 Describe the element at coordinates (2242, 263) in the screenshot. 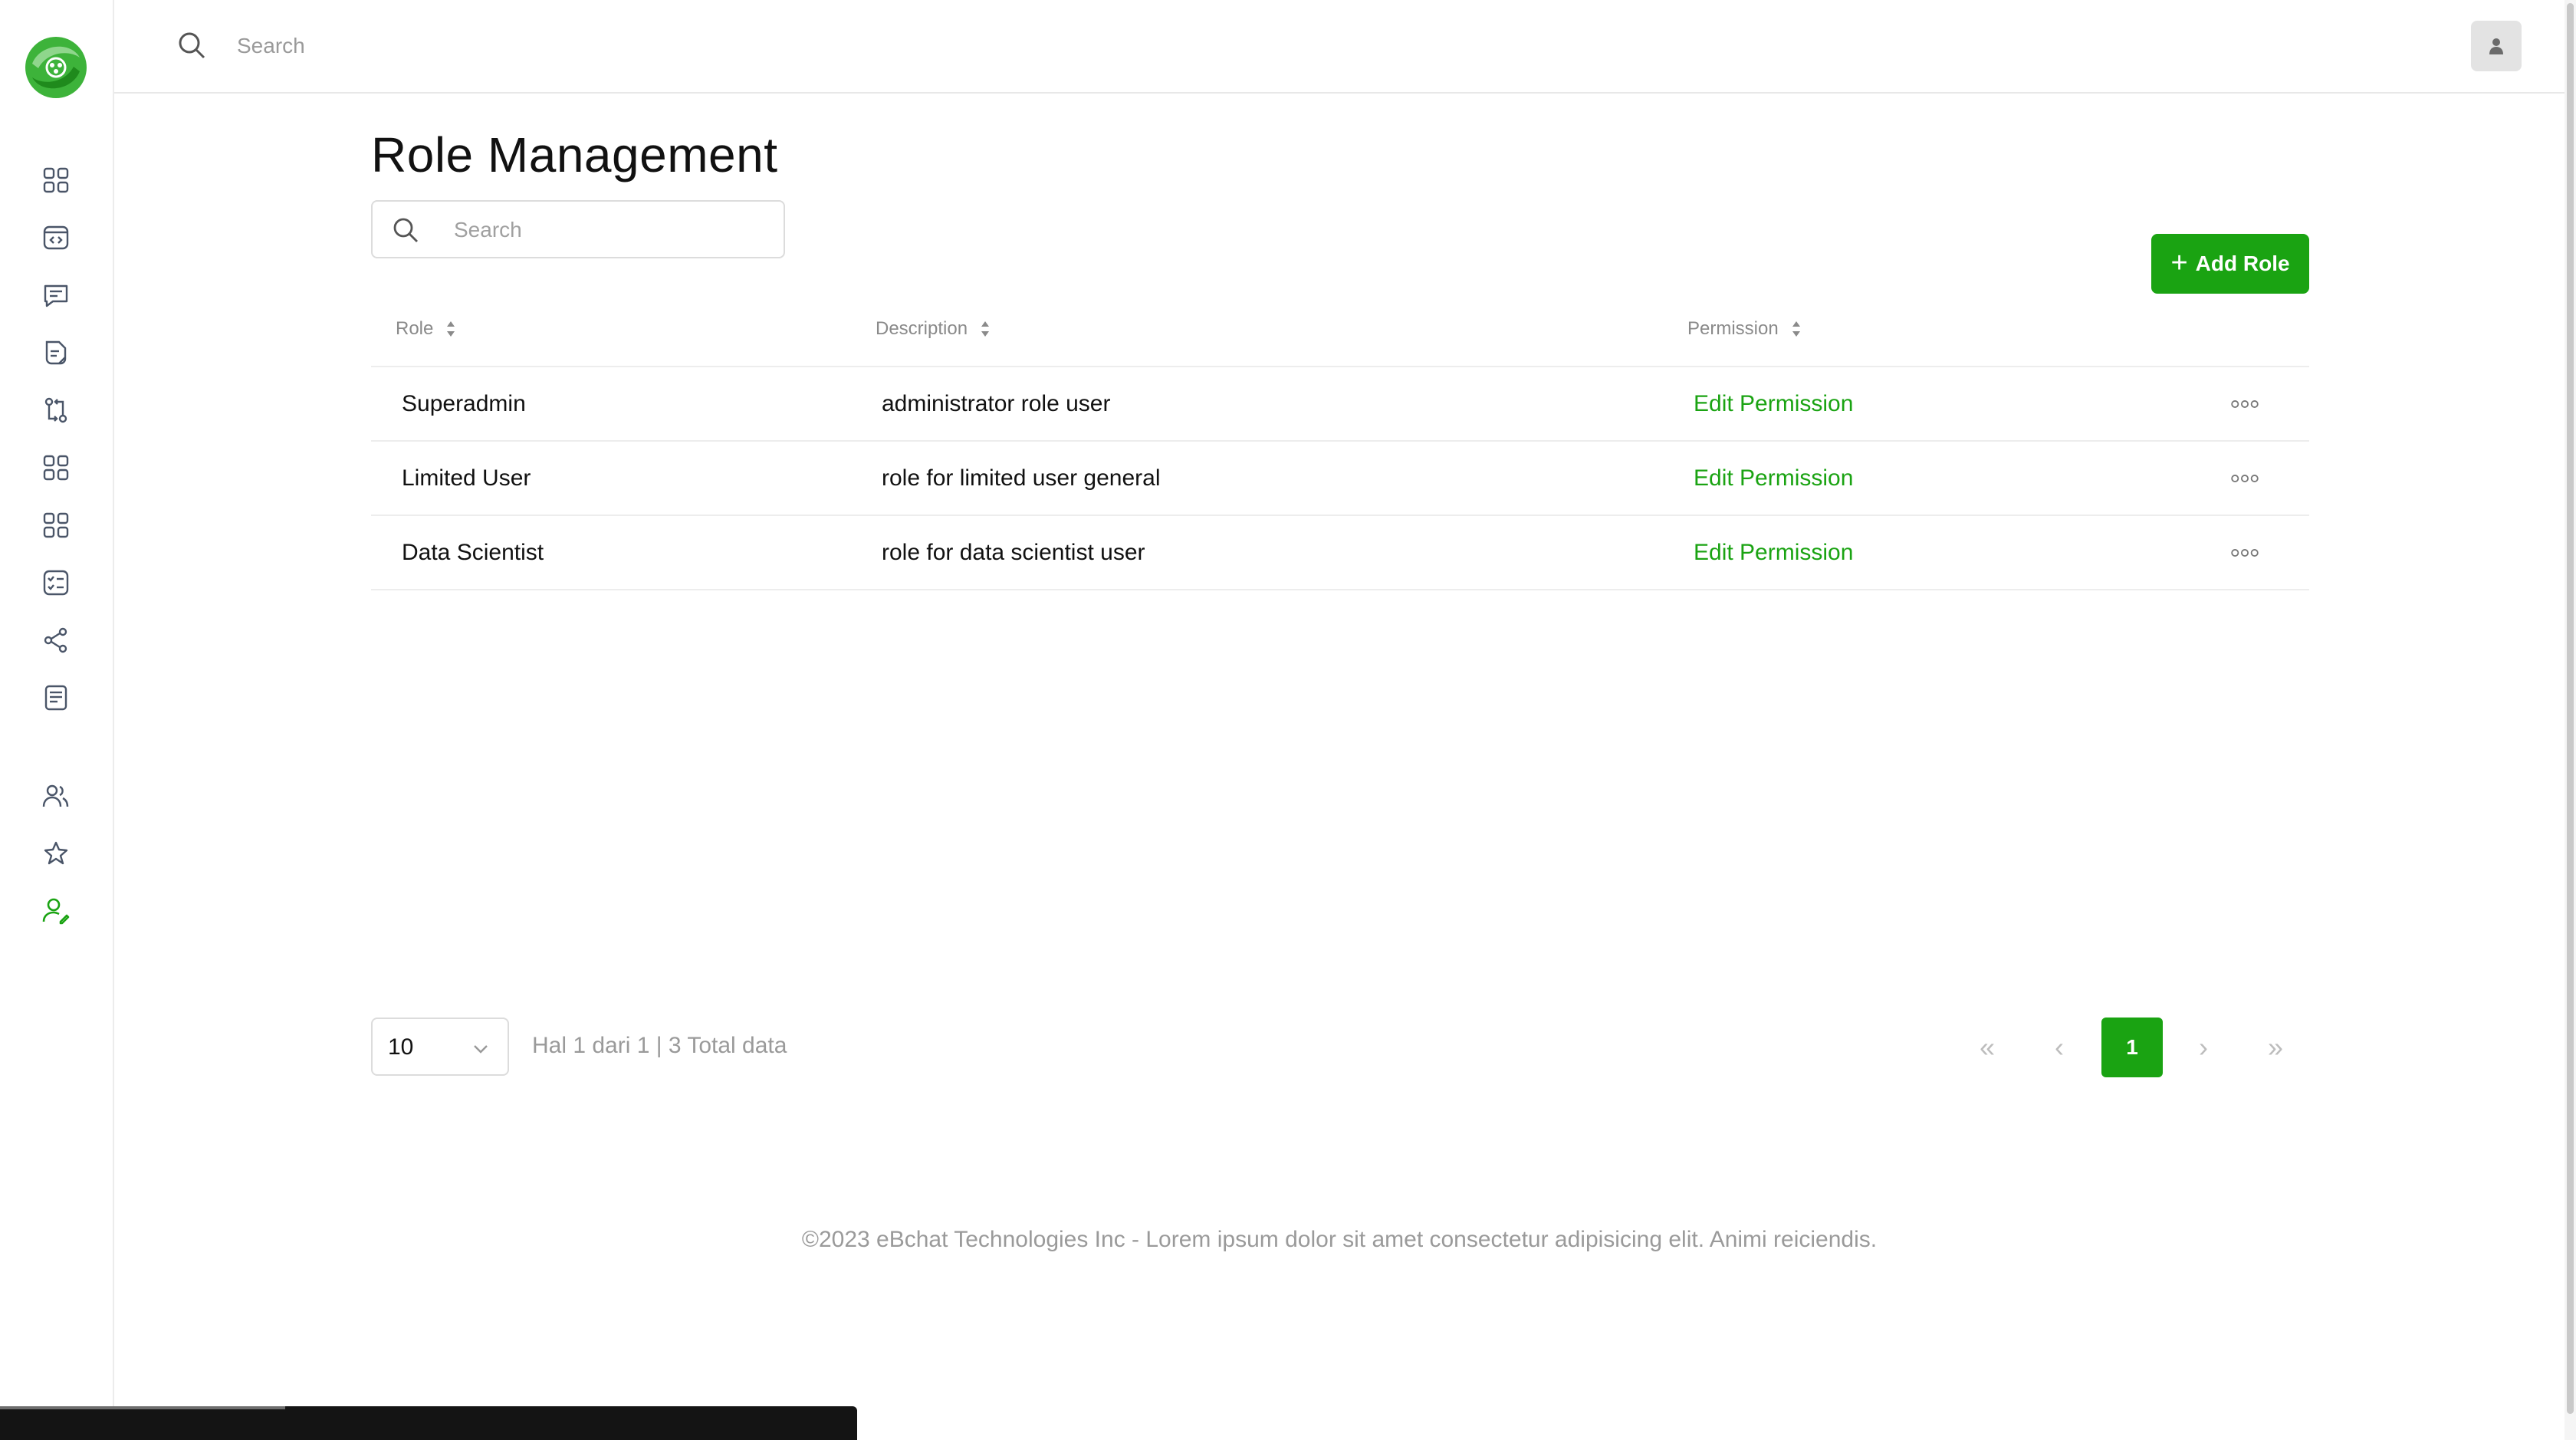

I see `add-role-label: Add Role` at that location.